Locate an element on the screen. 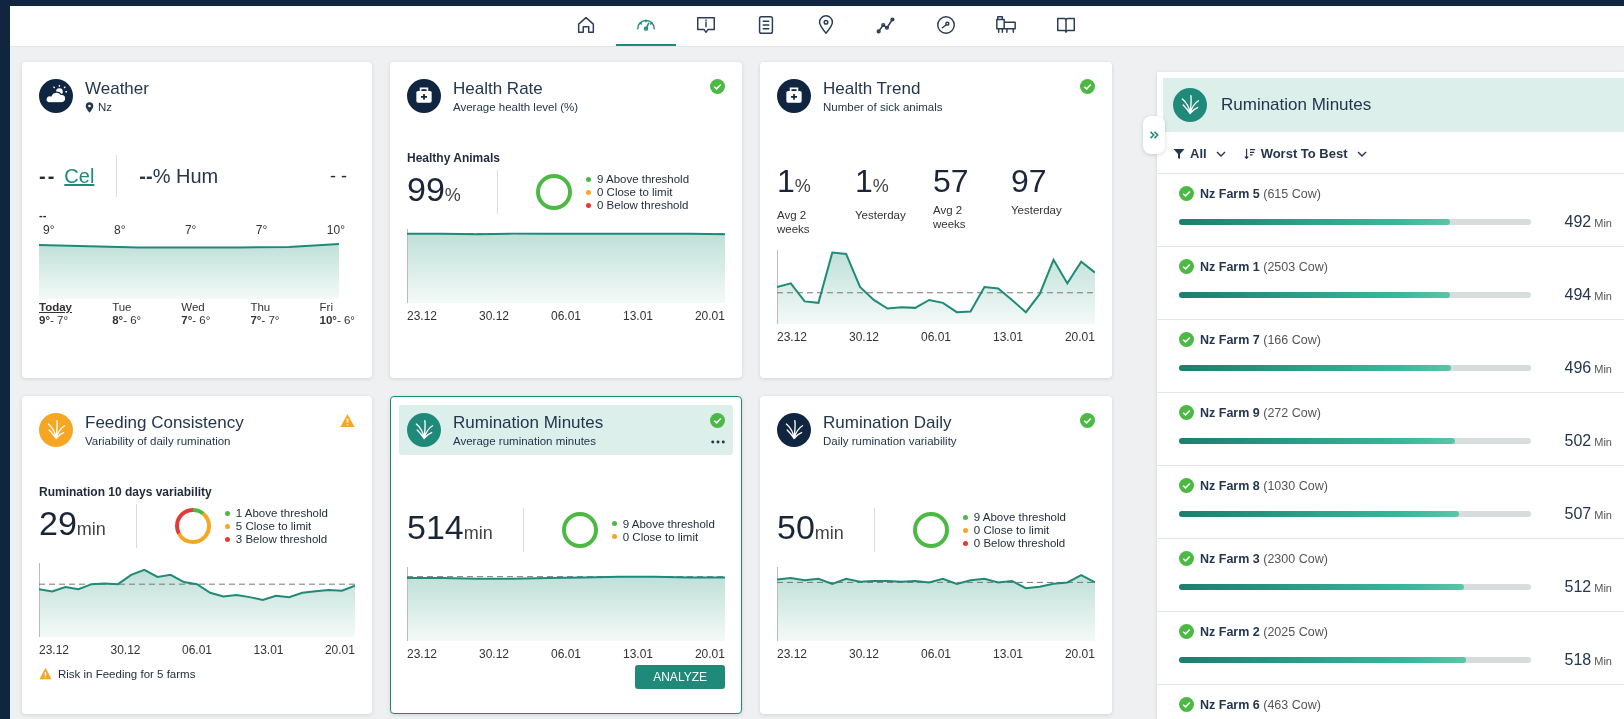  minutes-value: 502 Min is located at coordinates (1588, 441).